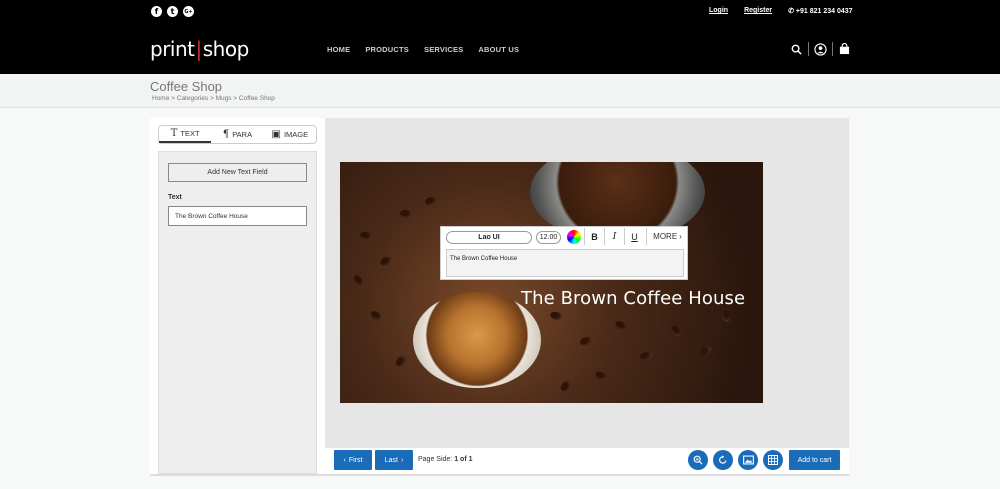 The width and height of the screenshot is (1000, 489). I want to click on underline-button: U, so click(634, 236).